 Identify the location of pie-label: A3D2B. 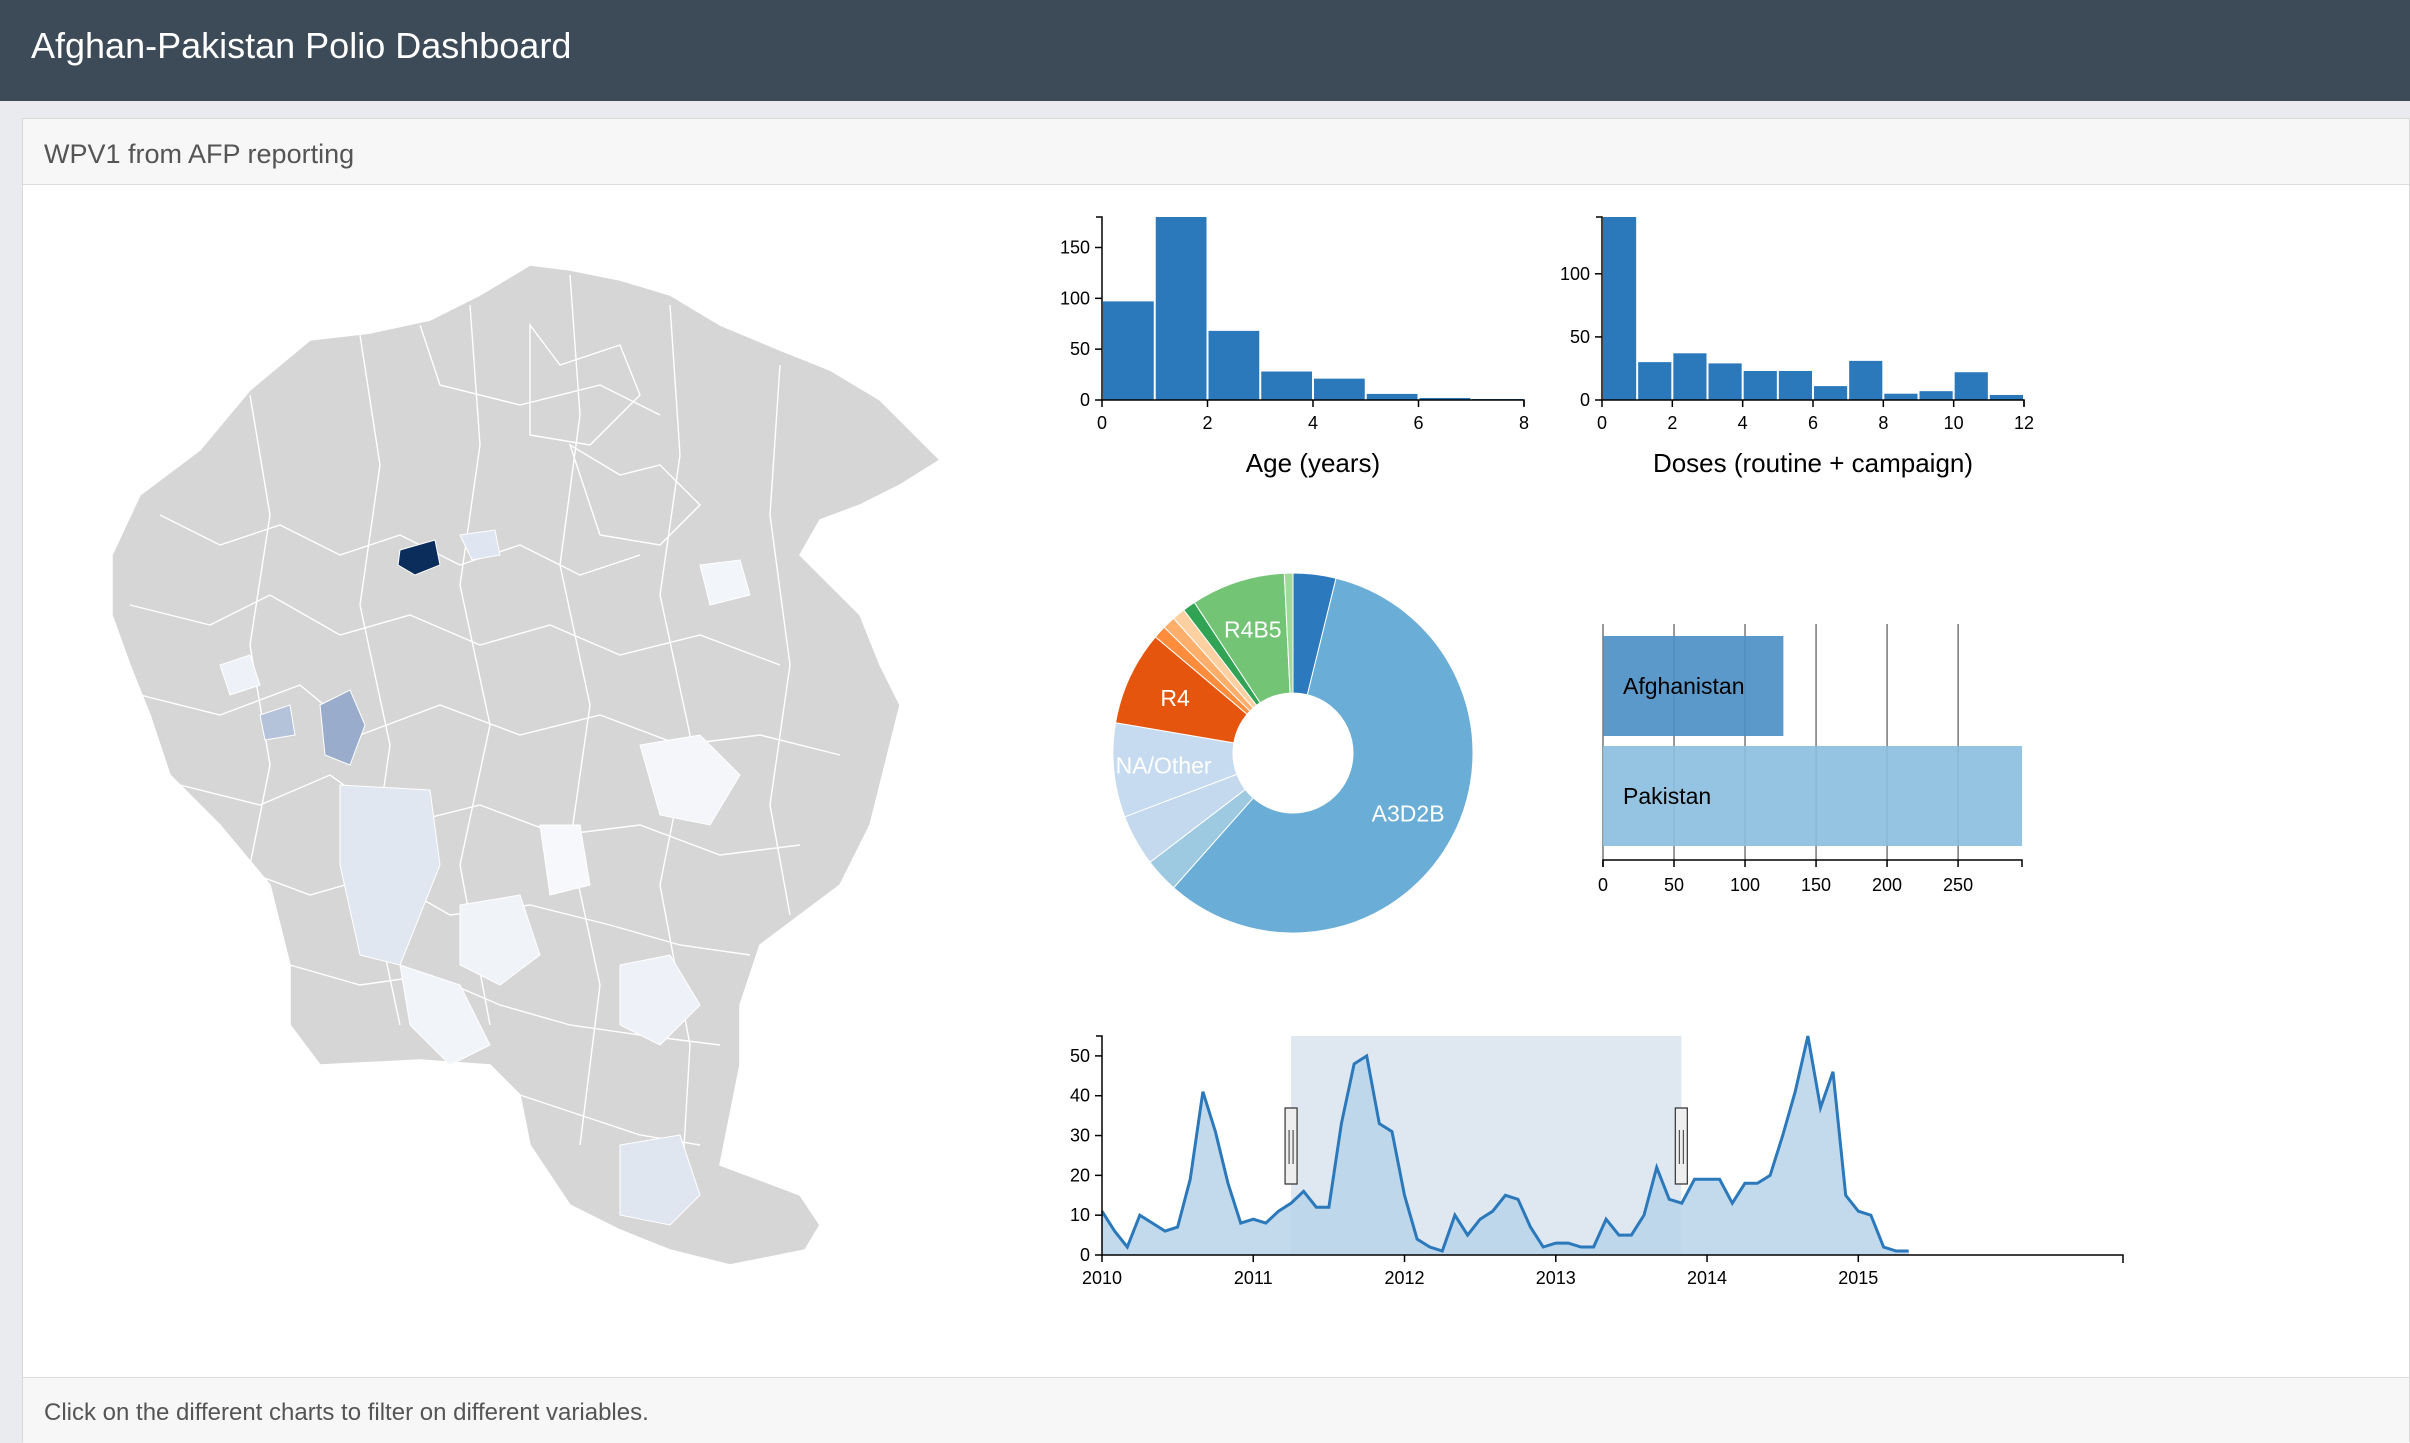
(1408, 813).